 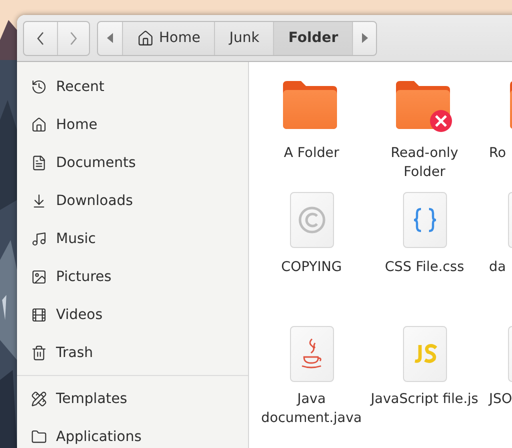 I want to click on coffee-cup-file-icon, so click(x=312, y=354).